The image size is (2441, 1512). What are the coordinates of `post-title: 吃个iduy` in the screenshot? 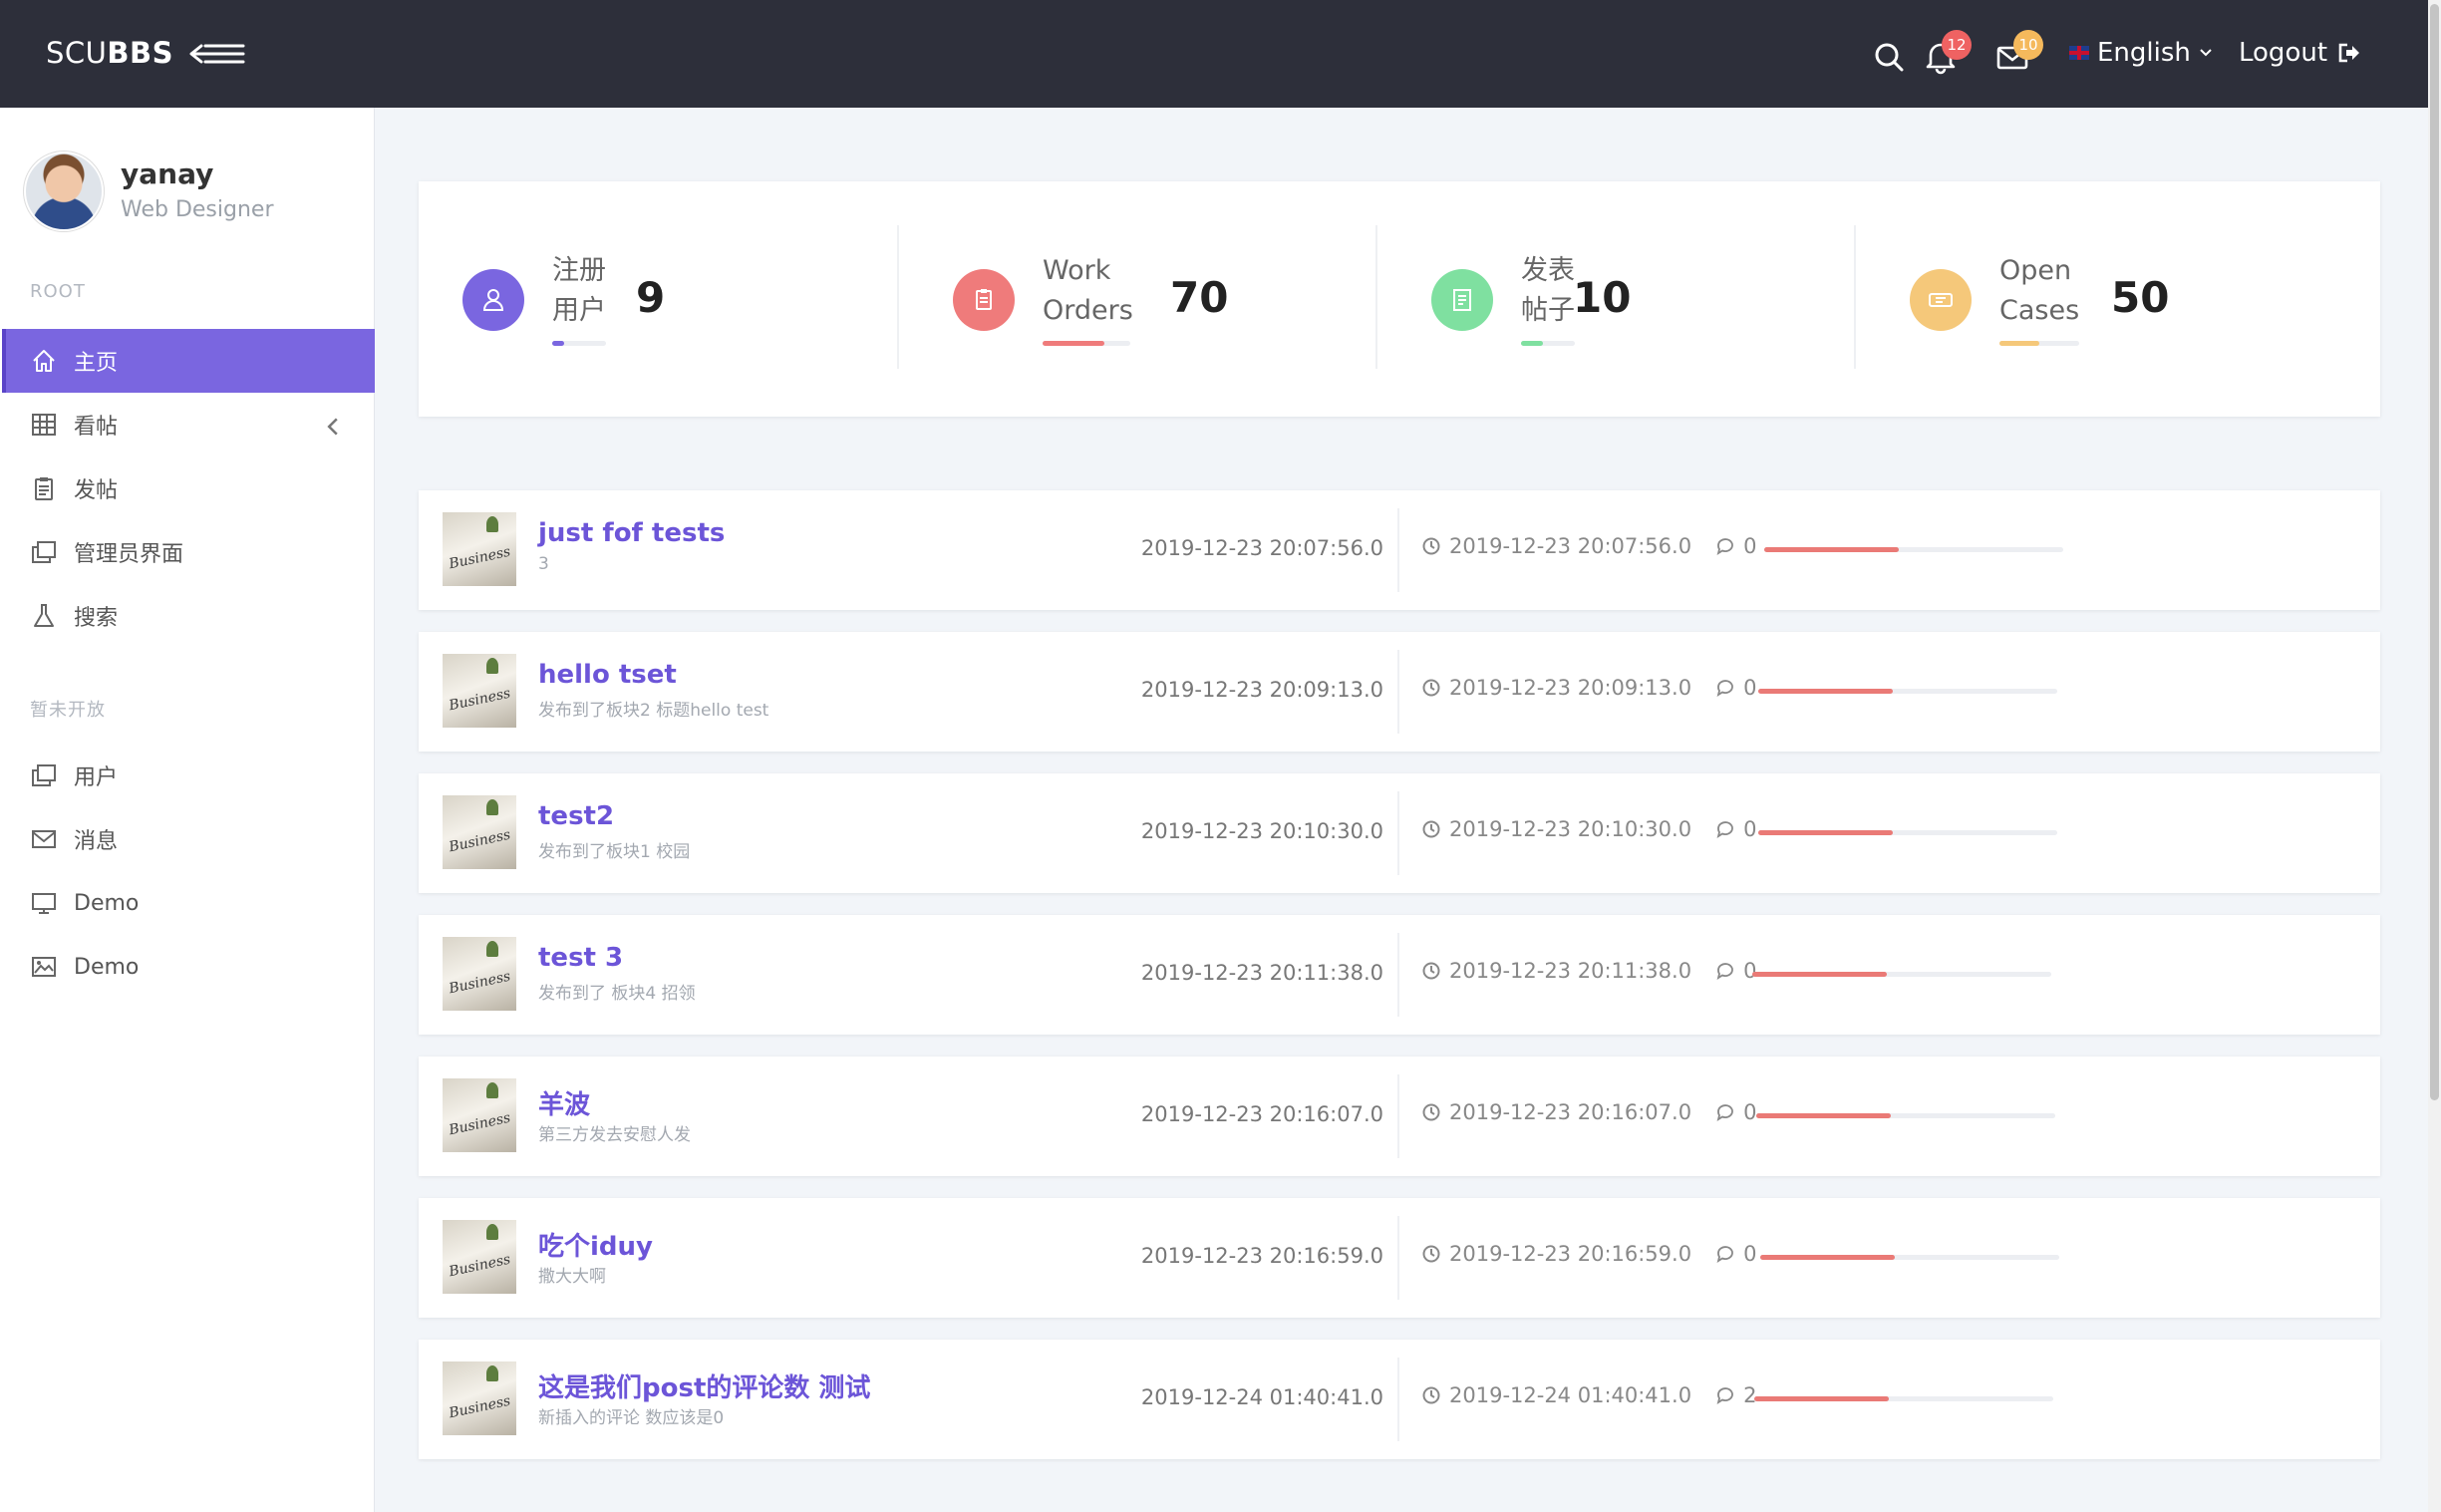 It's located at (595, 1245).